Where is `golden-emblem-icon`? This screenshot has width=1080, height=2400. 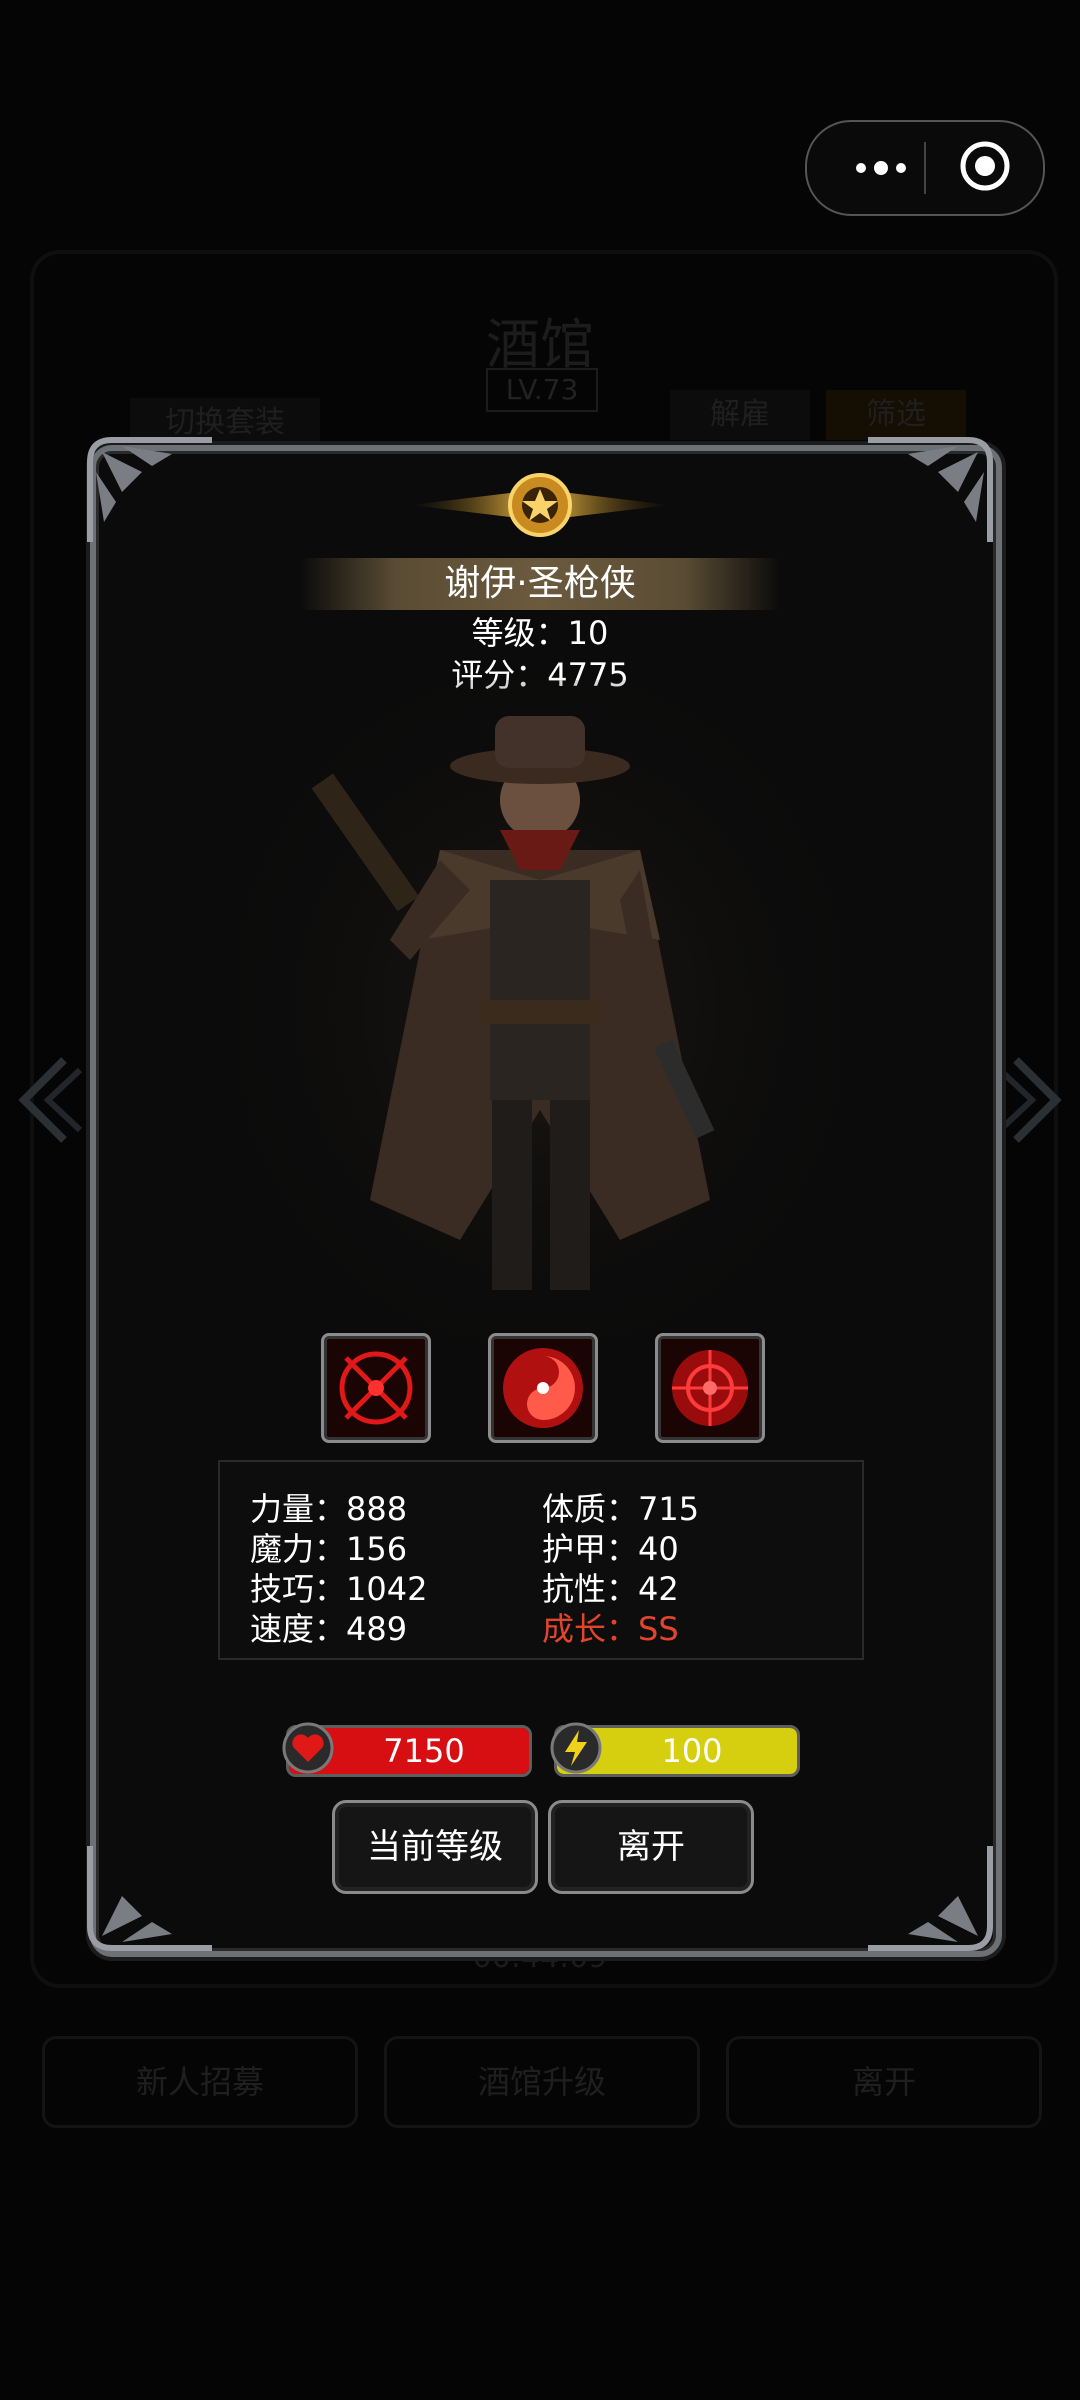 golden-emblem-icon is located at coordinates (540, 505).